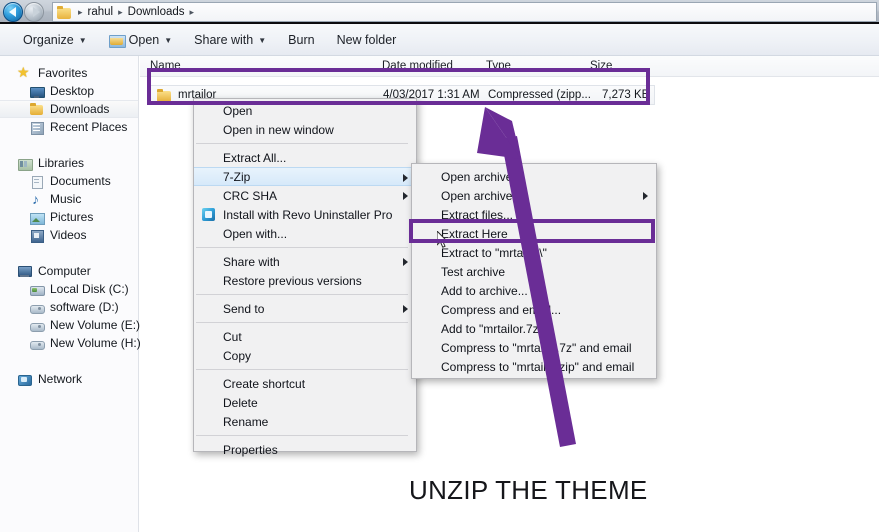 This screenshot has width=879, height=532. I want to click on nav-group-network: Network, so click(69, 379).